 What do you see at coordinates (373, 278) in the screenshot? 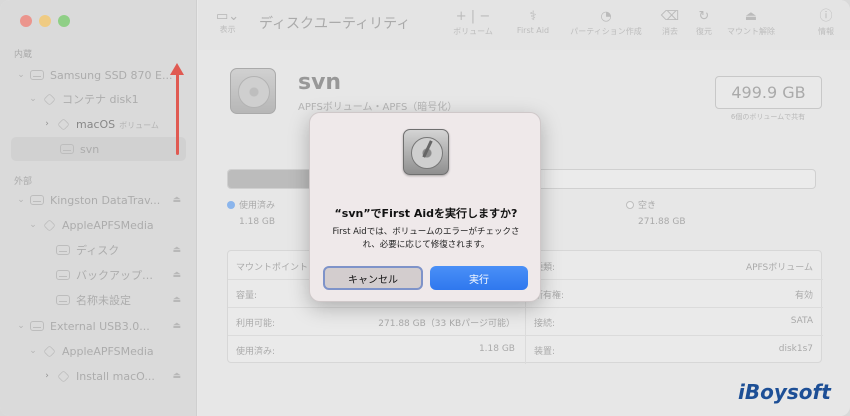
I see `cancel-button: キャンセル` at bounding box center [373, 278].